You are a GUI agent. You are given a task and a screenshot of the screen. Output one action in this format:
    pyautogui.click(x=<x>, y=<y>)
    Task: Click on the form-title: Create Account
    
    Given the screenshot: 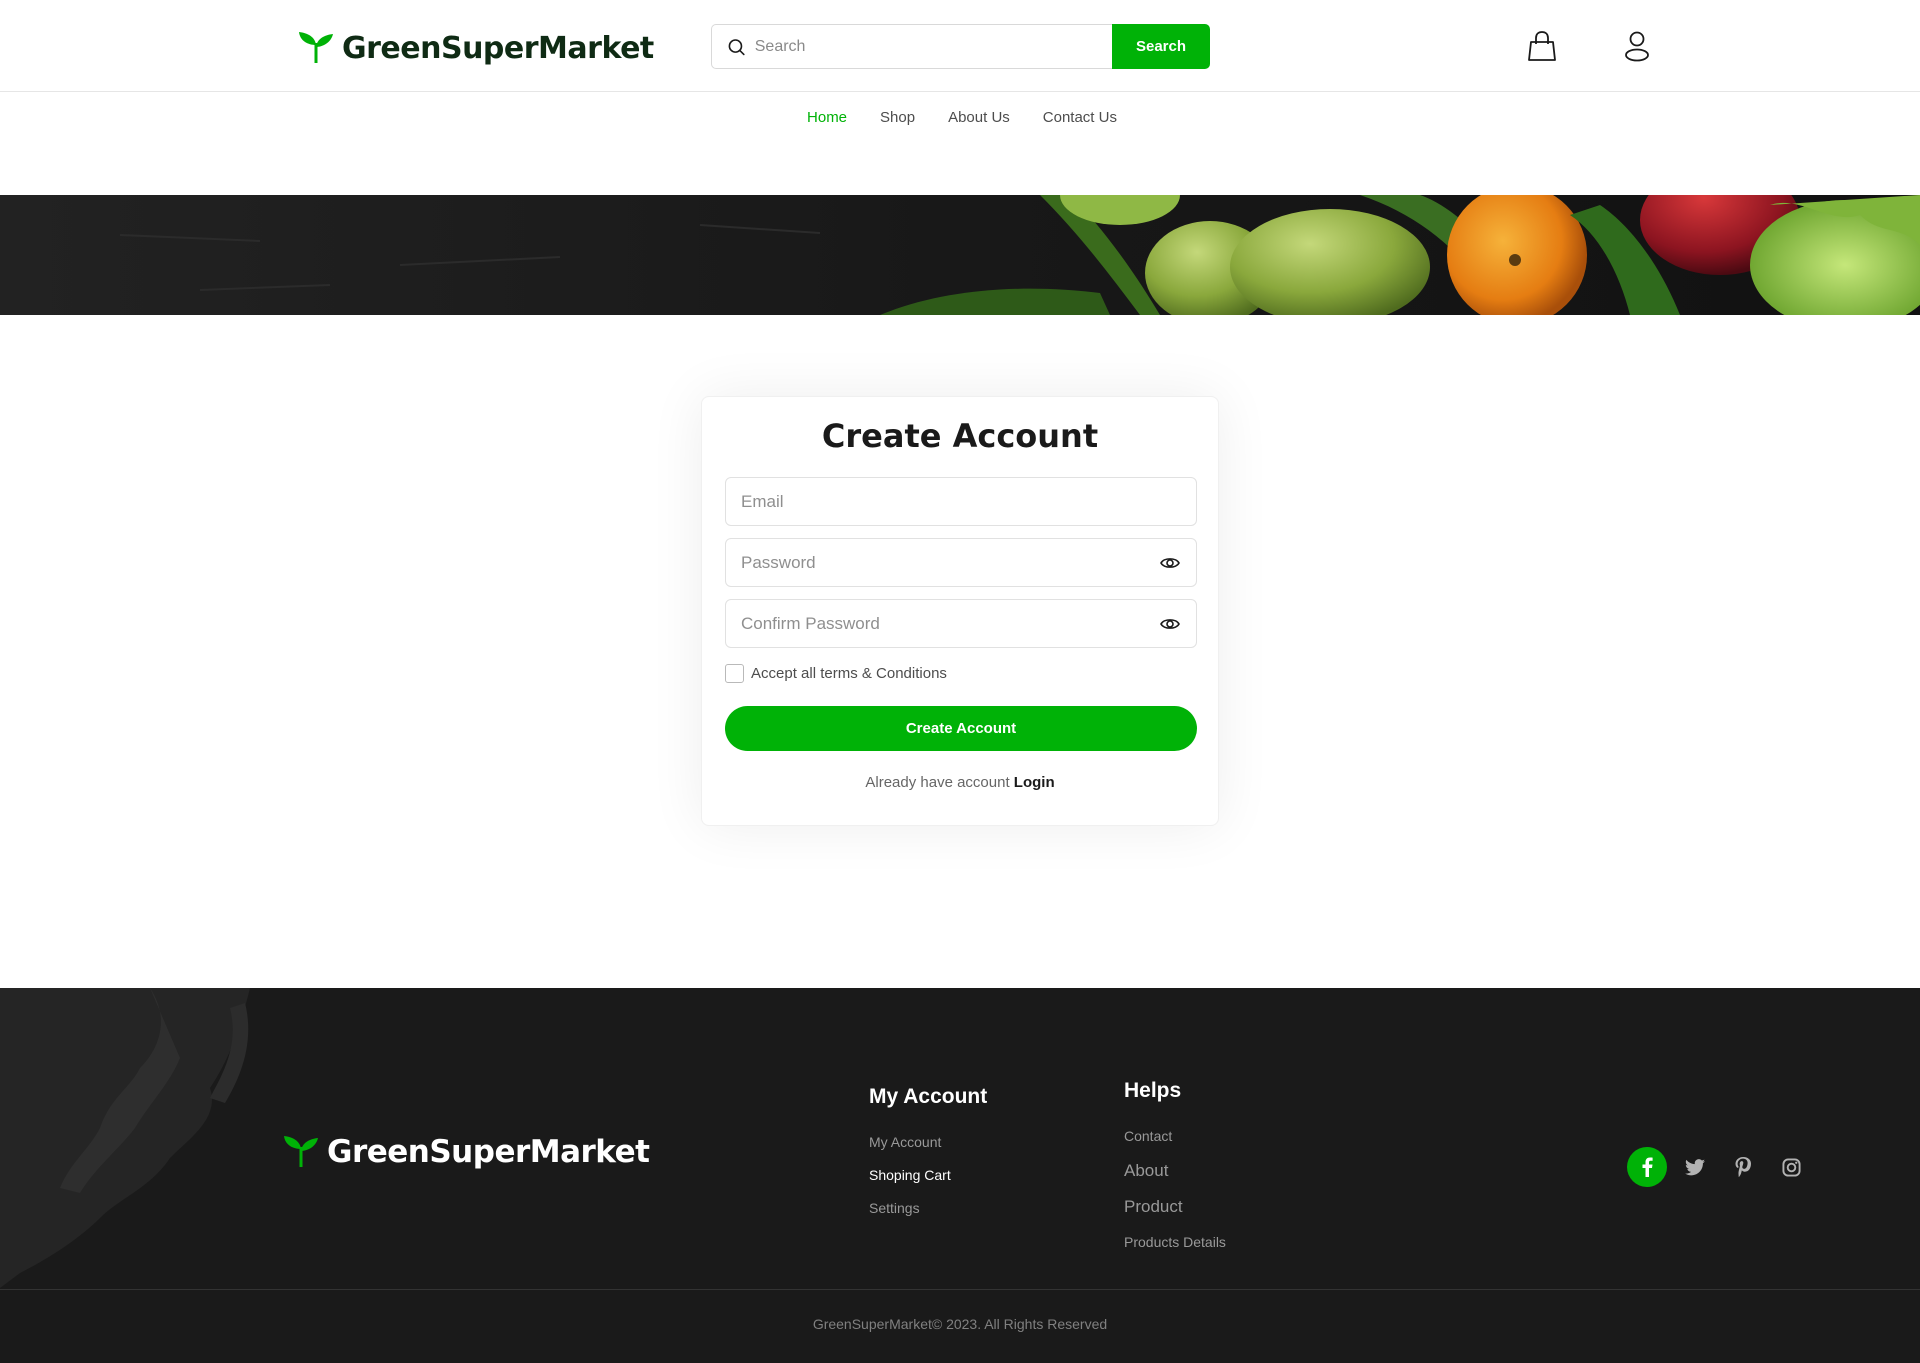 What is the action you would take?
    pyautogui.click(x=960, y=436)
    